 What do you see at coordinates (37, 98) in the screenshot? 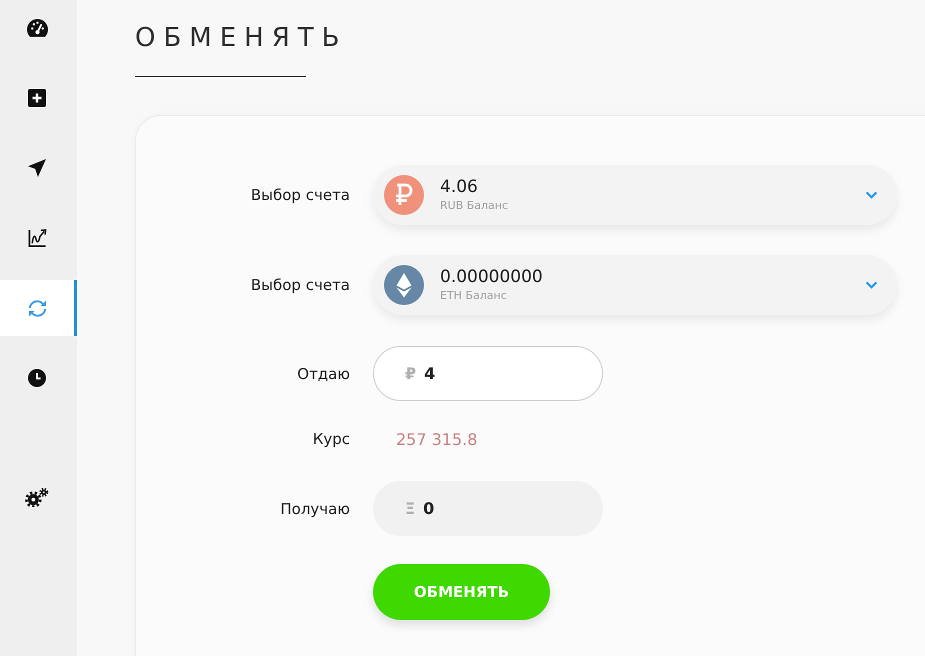
I see `plus-square-icon` at bounding box center [37, 98].